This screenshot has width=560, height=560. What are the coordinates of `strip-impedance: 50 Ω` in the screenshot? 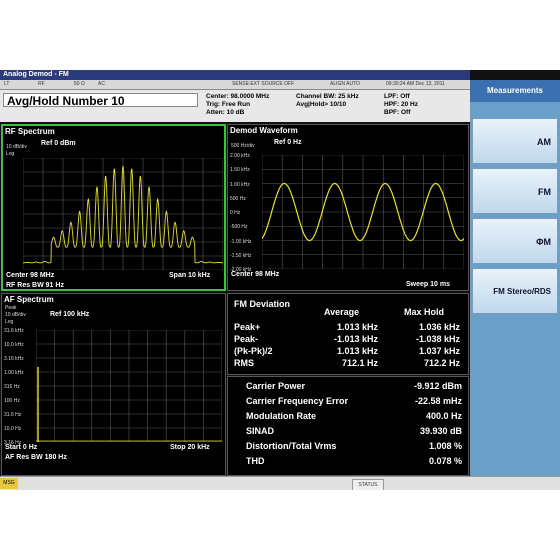 It's located at (79, 84).